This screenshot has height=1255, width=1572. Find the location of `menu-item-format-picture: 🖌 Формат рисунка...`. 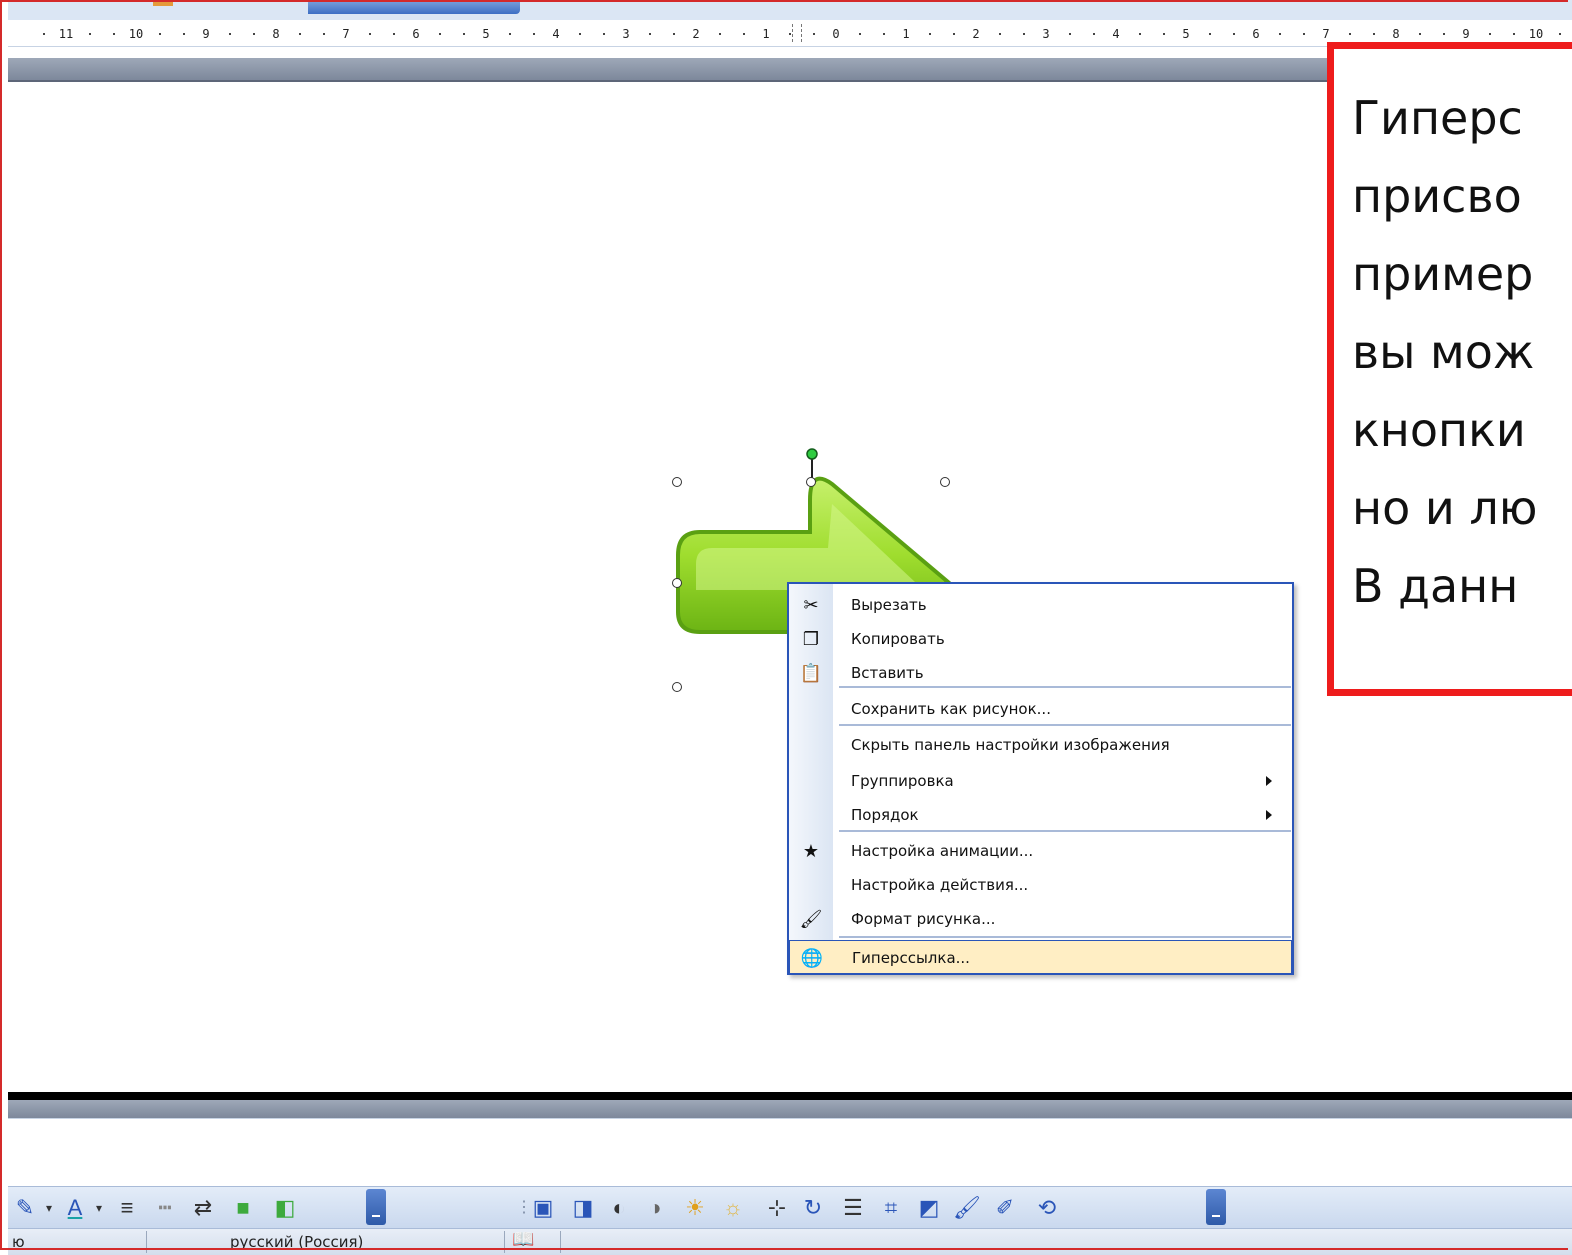

menu-item-format-picture: 🖌 Формат рисунка... is located at coordinates (1040, 919).